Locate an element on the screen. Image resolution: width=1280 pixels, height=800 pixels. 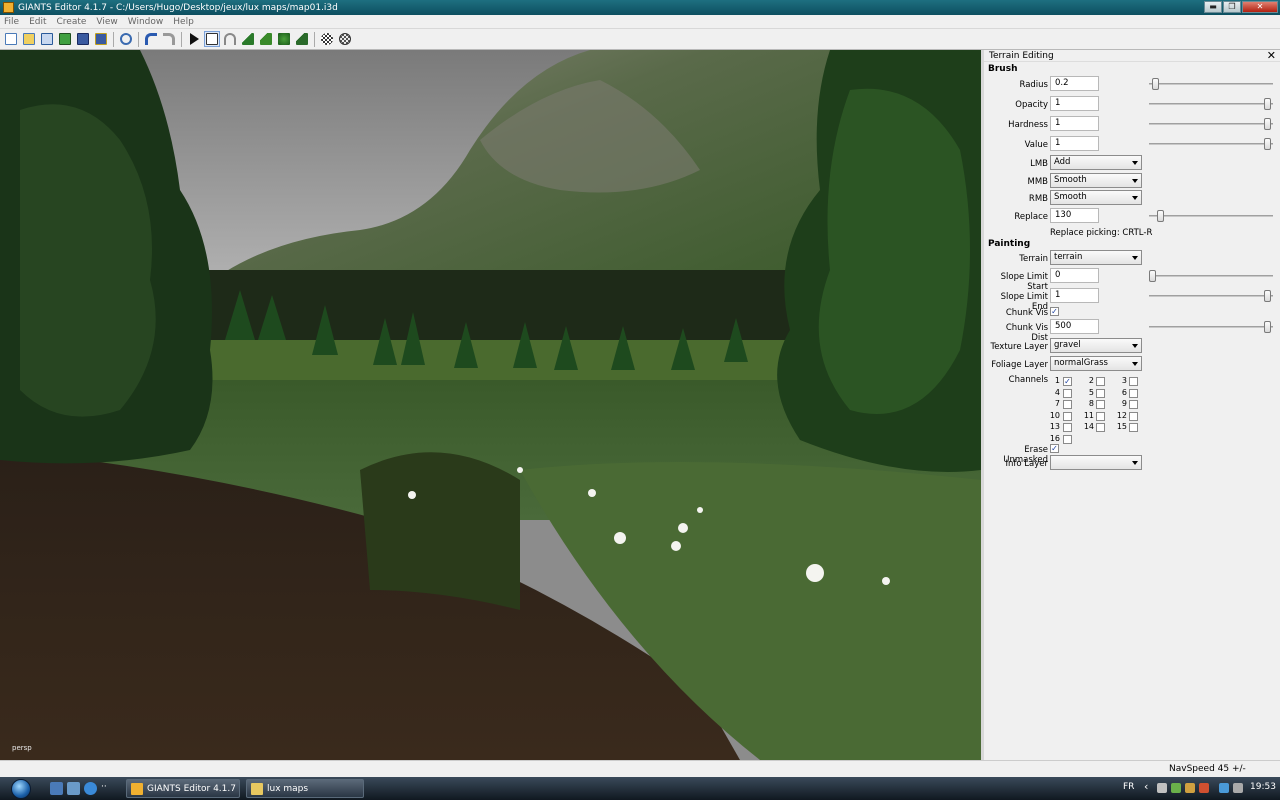
channel-6-checkbox is located at coordinates (1133, 393).